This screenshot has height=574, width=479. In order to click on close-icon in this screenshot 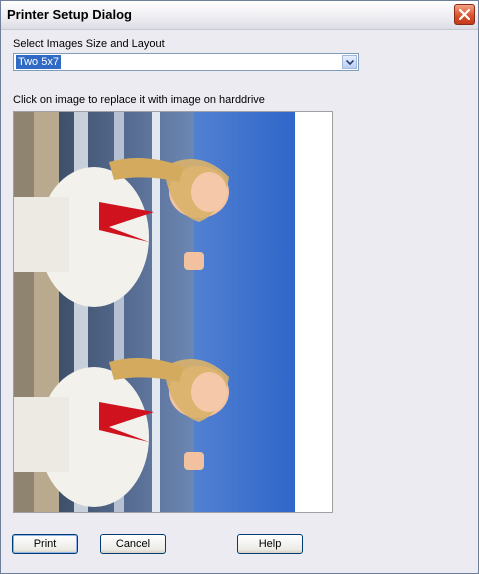, I will do `click(464, 14)`.